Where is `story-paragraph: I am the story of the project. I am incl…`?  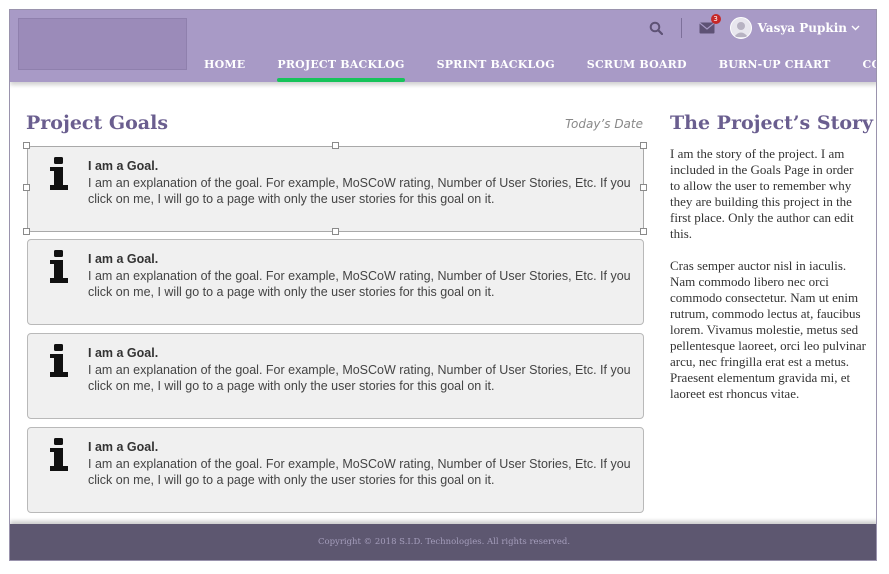
story-paragraph: I am the story of the project. I am incl… is located at coordinates (762, 193).